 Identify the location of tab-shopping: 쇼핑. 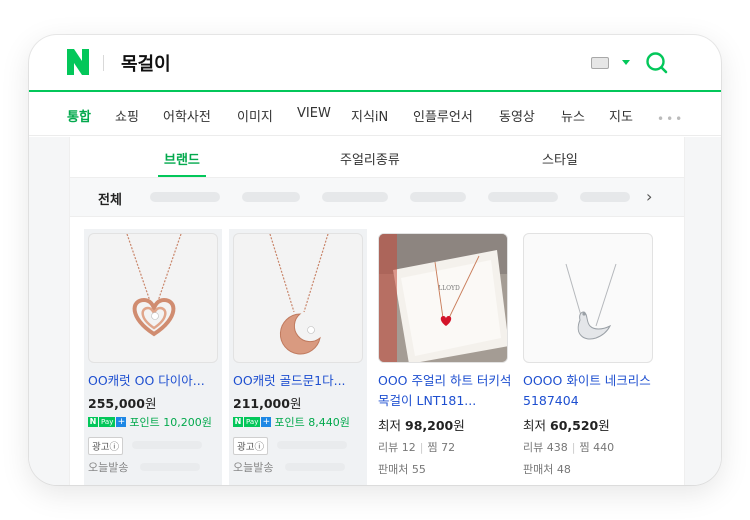
(127, 115).